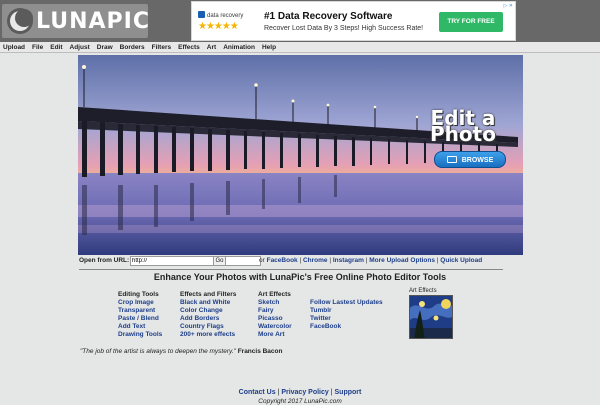  I want to click on url-input, so click(195, 261).